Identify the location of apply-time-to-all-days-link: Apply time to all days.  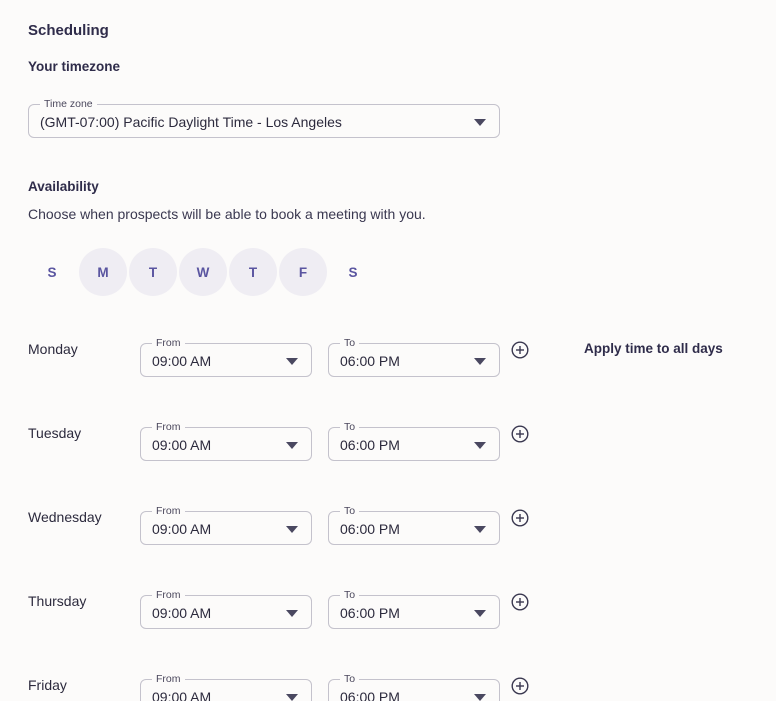
(653, 348).